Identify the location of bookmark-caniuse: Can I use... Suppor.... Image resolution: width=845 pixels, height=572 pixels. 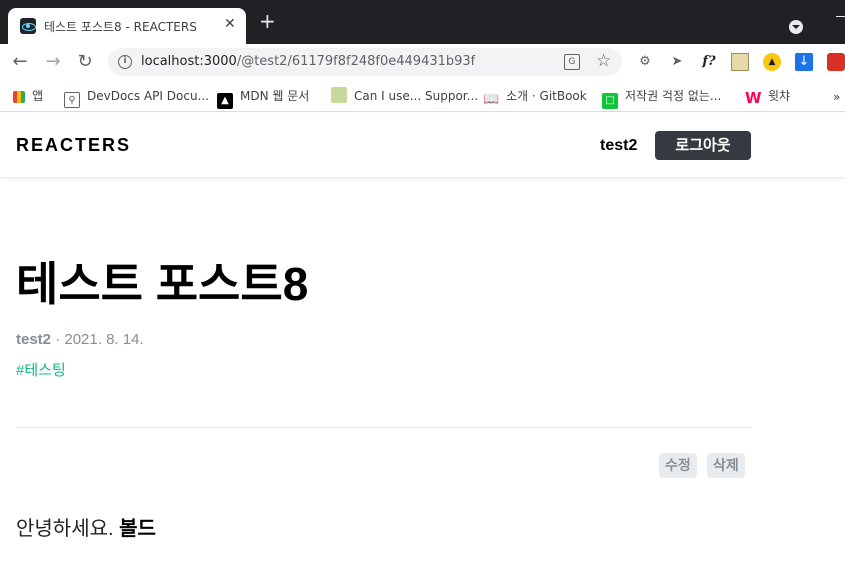
(404, 96).